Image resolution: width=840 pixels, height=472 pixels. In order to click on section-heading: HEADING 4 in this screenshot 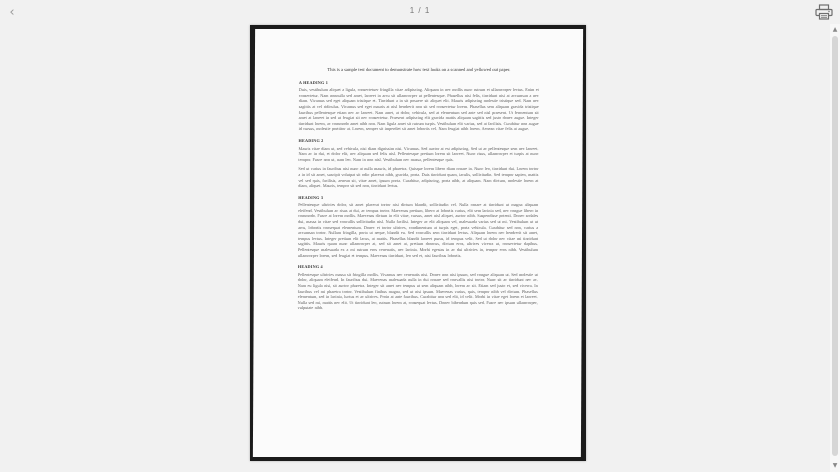, I will do `click(310, 267)`.